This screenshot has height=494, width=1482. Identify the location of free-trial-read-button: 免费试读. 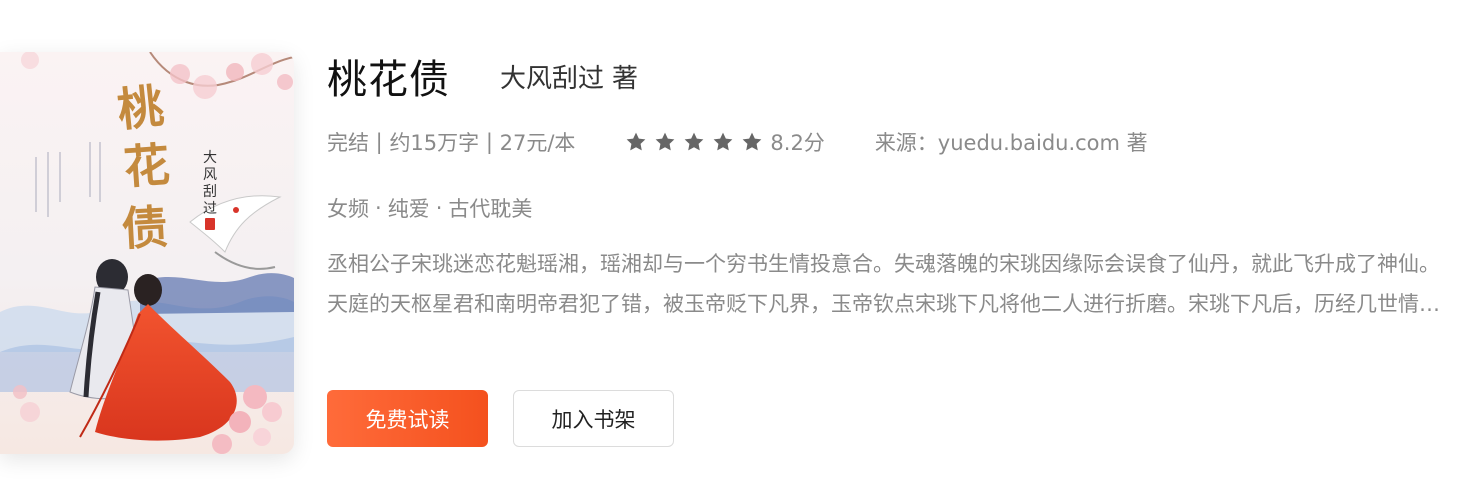
(407, 418).